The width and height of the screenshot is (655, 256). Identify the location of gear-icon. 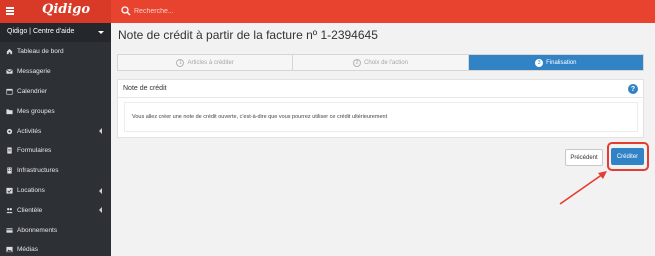
(9, 131).